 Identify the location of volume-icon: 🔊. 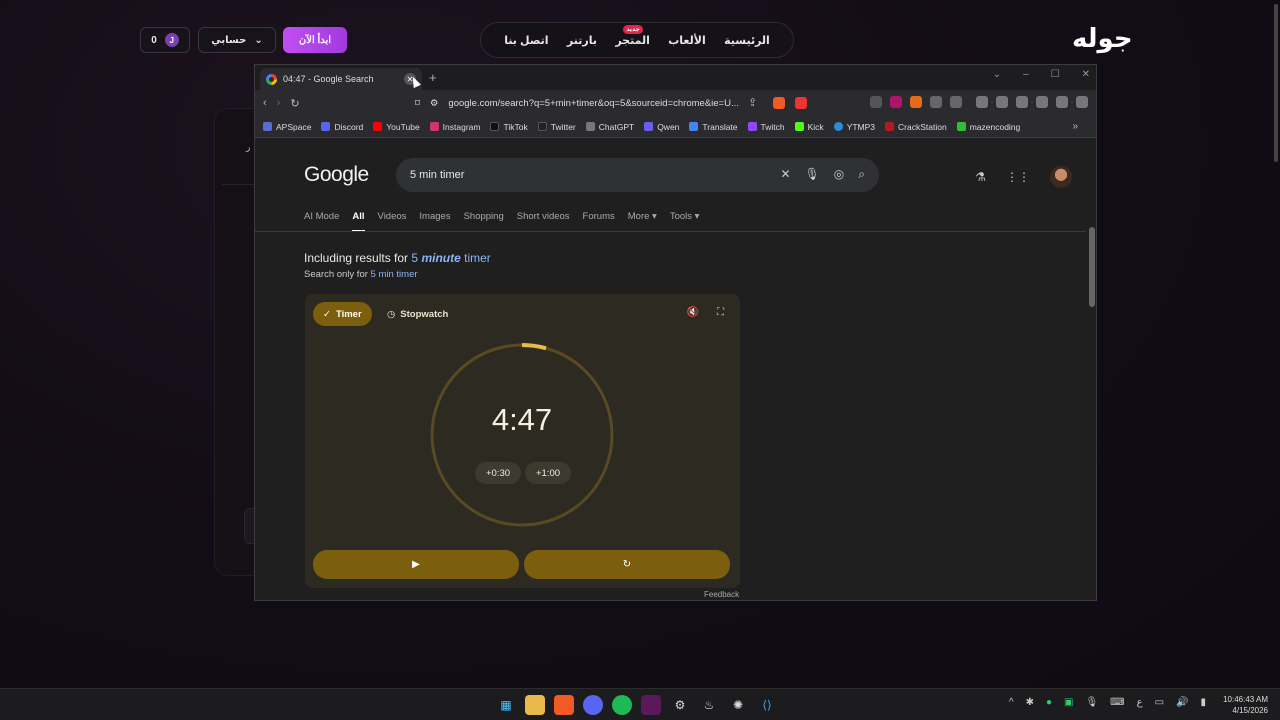
(1182, 702).